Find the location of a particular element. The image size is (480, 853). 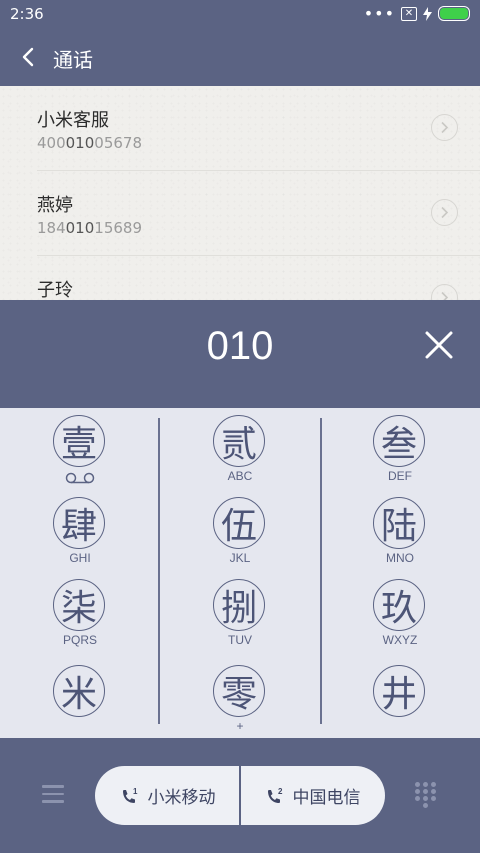

bolt-icon is located at coordinates (427, 13).